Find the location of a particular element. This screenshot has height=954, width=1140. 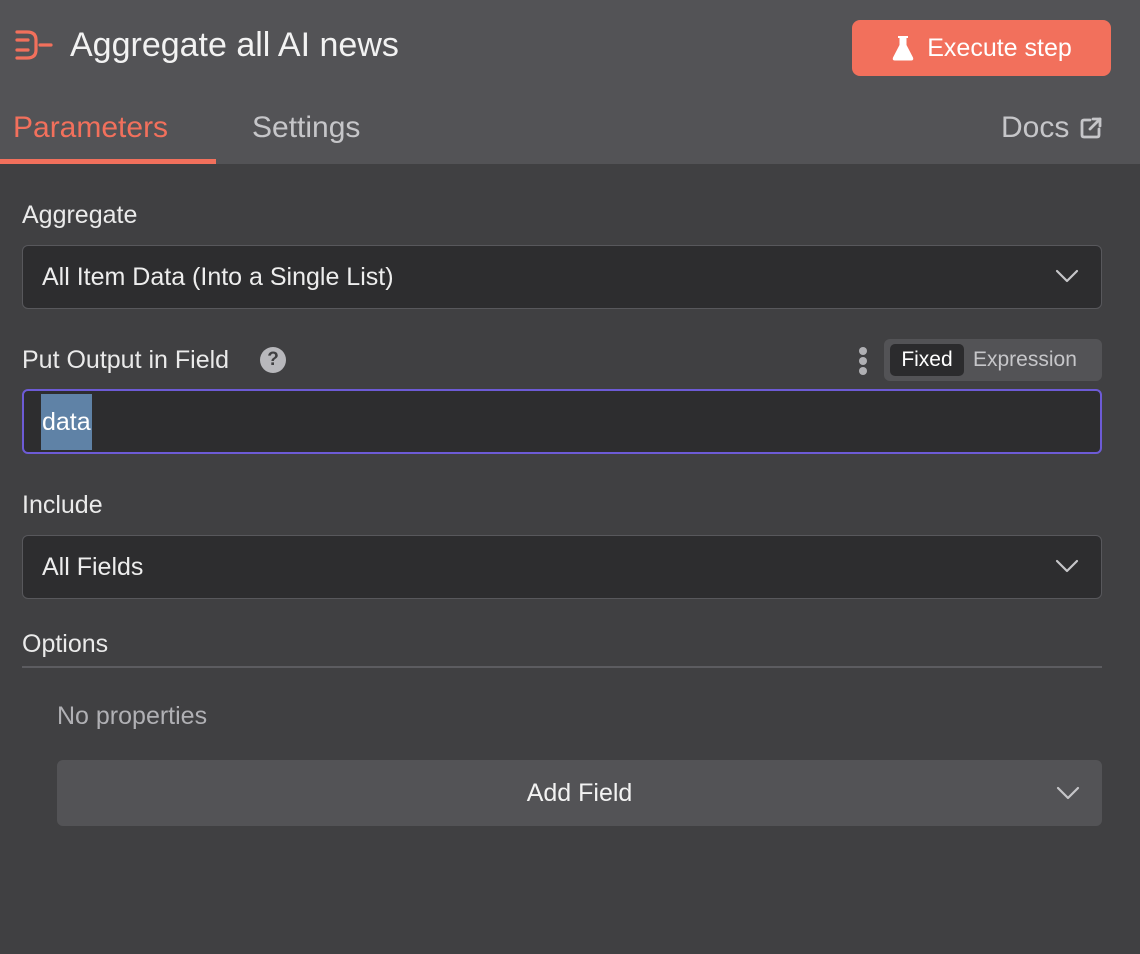

fixed-expression-toggle: Fixed Expression is located at coordinates (993, 360).